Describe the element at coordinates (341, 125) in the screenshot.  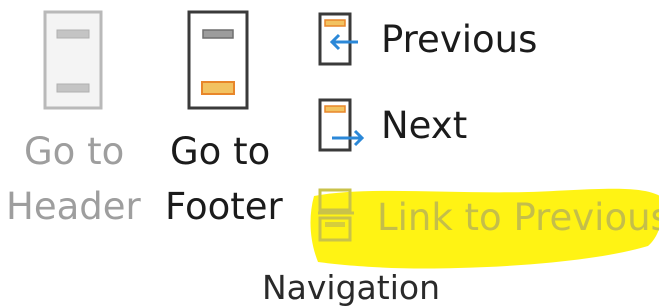
I see `next-section-icon` at that location.